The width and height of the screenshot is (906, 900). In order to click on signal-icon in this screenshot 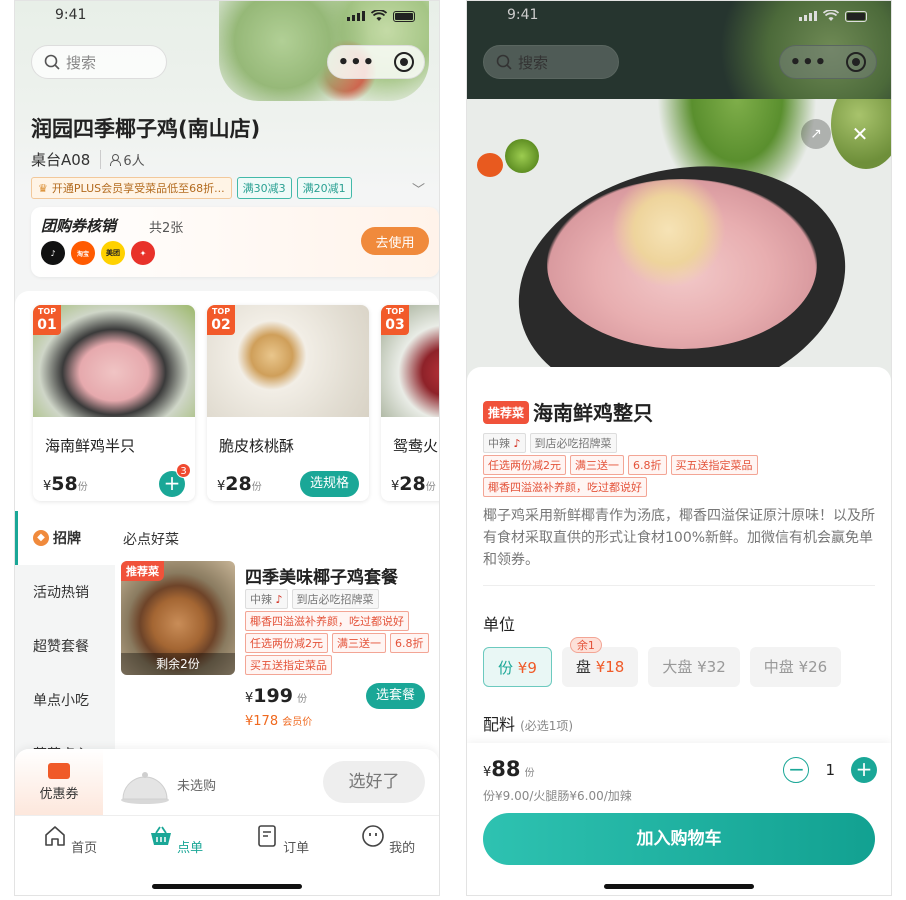, I will do `click(356, 16)`.